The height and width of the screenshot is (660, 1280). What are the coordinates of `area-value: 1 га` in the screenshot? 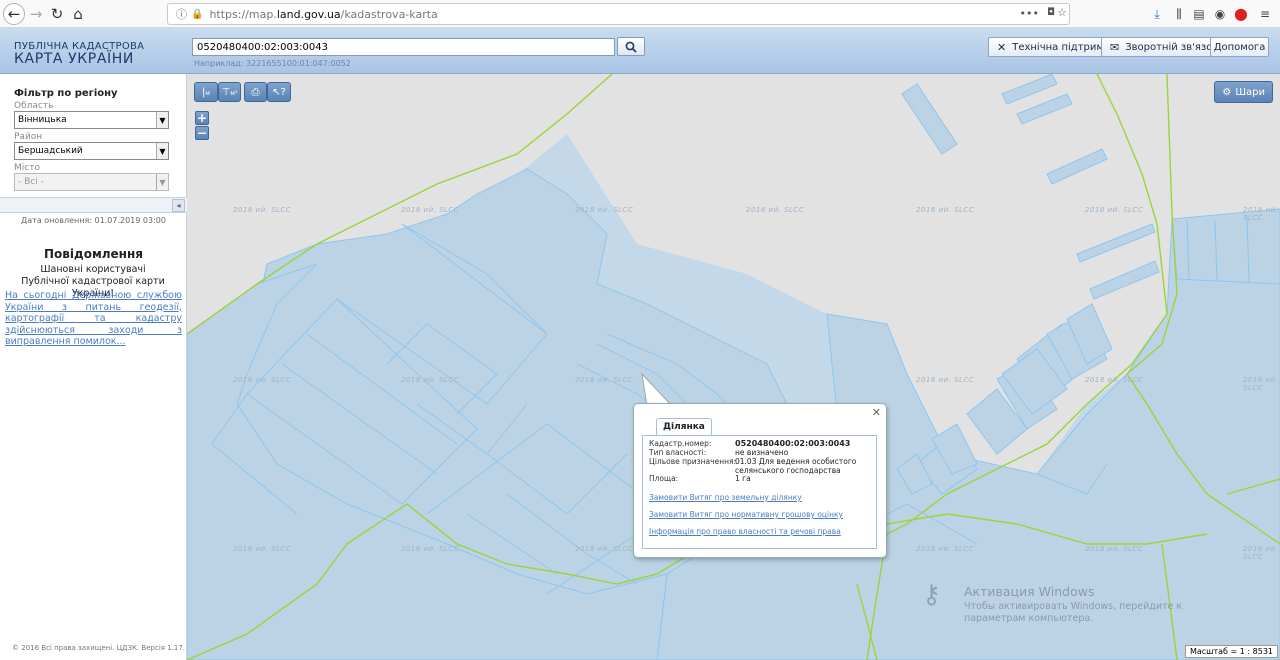 It's located at (743, 478).